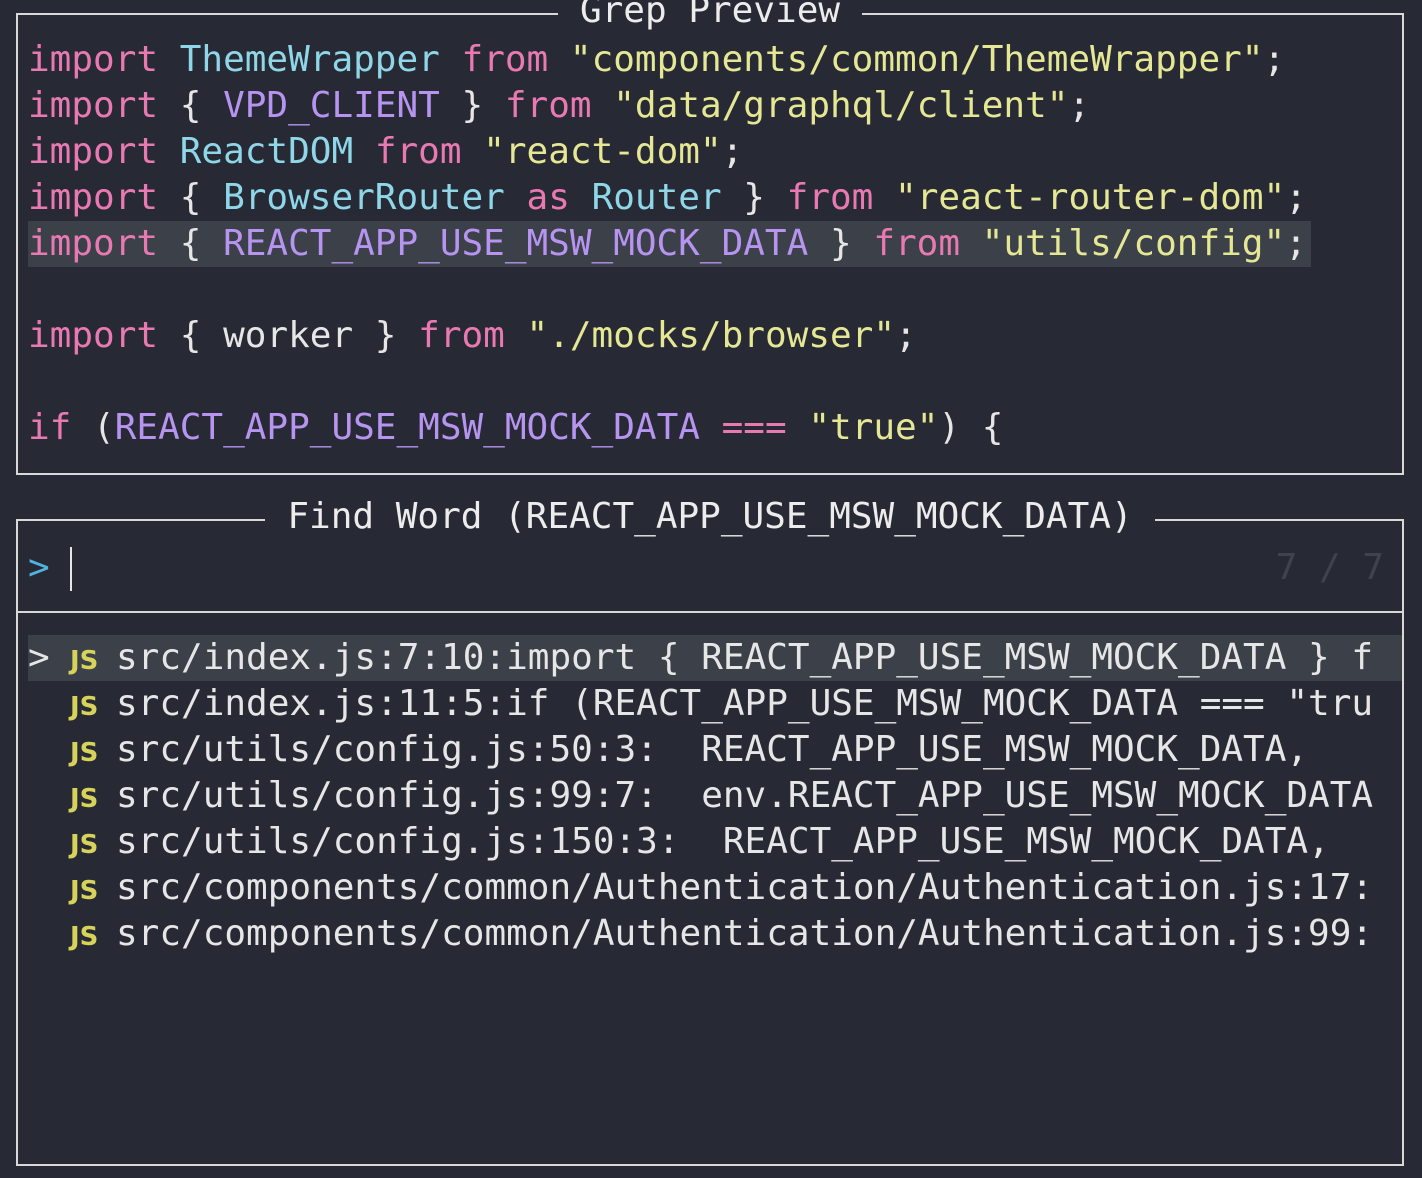 Image resolution: width=1422 pixels, height=1178 pixels. What do you see at coordinates (710, 335) in the screenshot?
I see `code-token: "./mocks/browser"` at bounding box center [710, 335].